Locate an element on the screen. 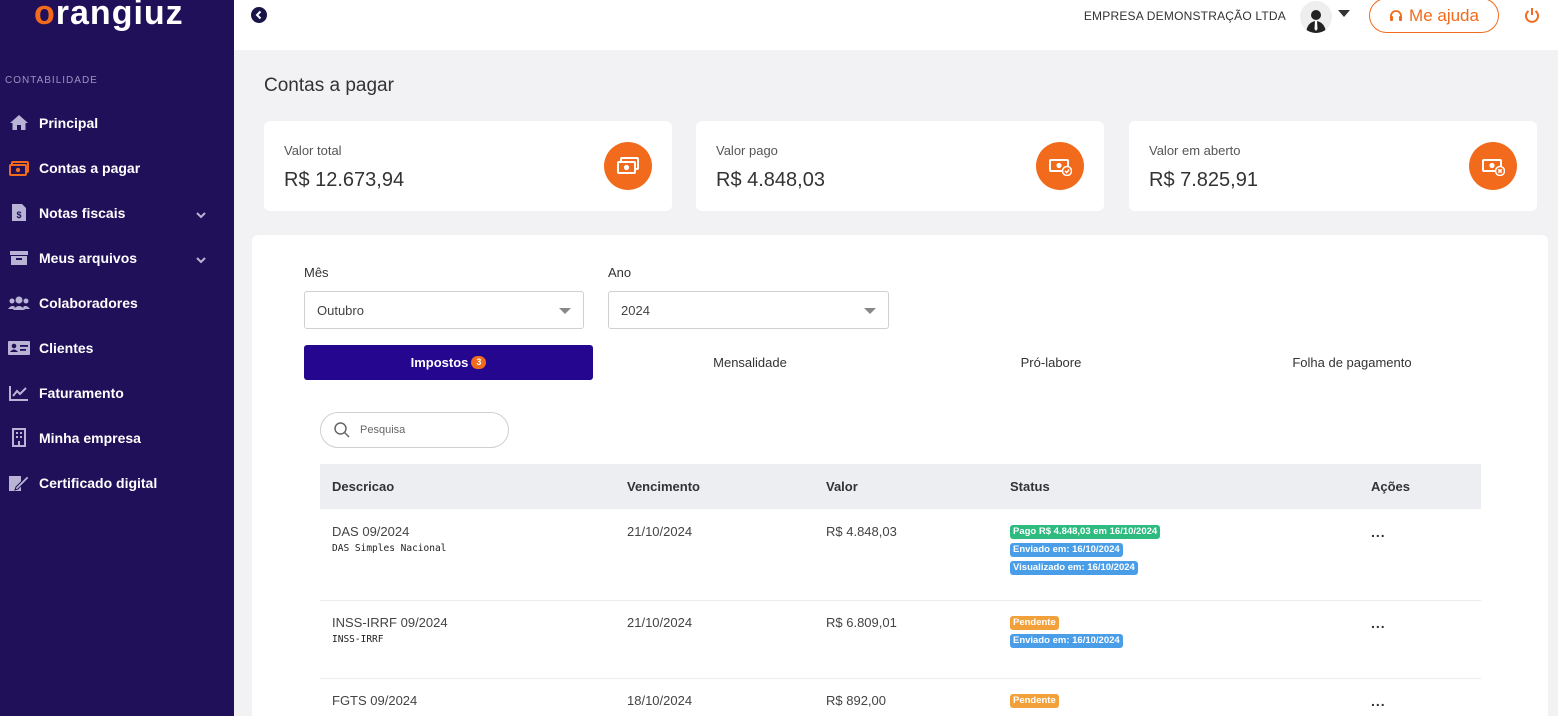  table-header: Descricao Vencimento Valor Status Ações is located at coordinates (900, 486).